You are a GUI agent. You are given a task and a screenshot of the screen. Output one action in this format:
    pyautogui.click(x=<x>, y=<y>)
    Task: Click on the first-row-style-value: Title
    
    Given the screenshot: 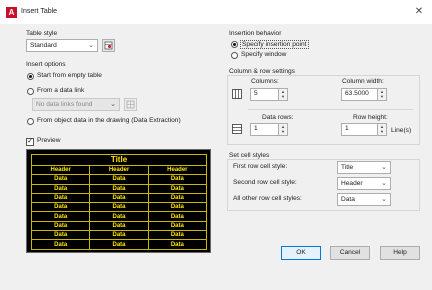 What is the action you would take?
    pyautogui.click(x=347, y=167)
    